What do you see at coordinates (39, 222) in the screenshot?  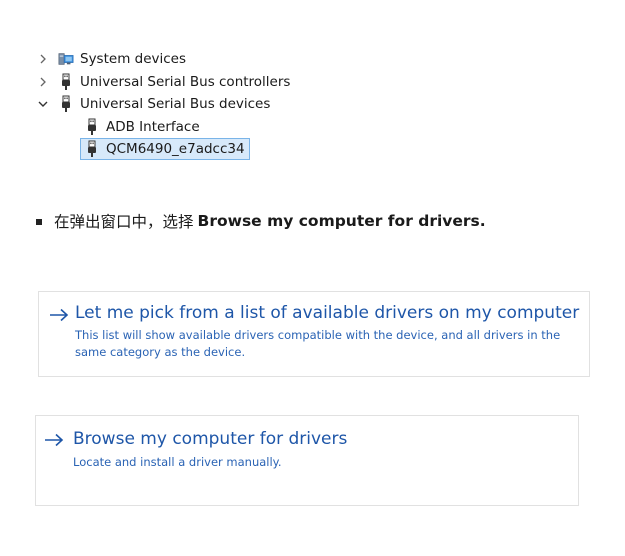 I see `bullet-icon` at bounding box center [39, 222].